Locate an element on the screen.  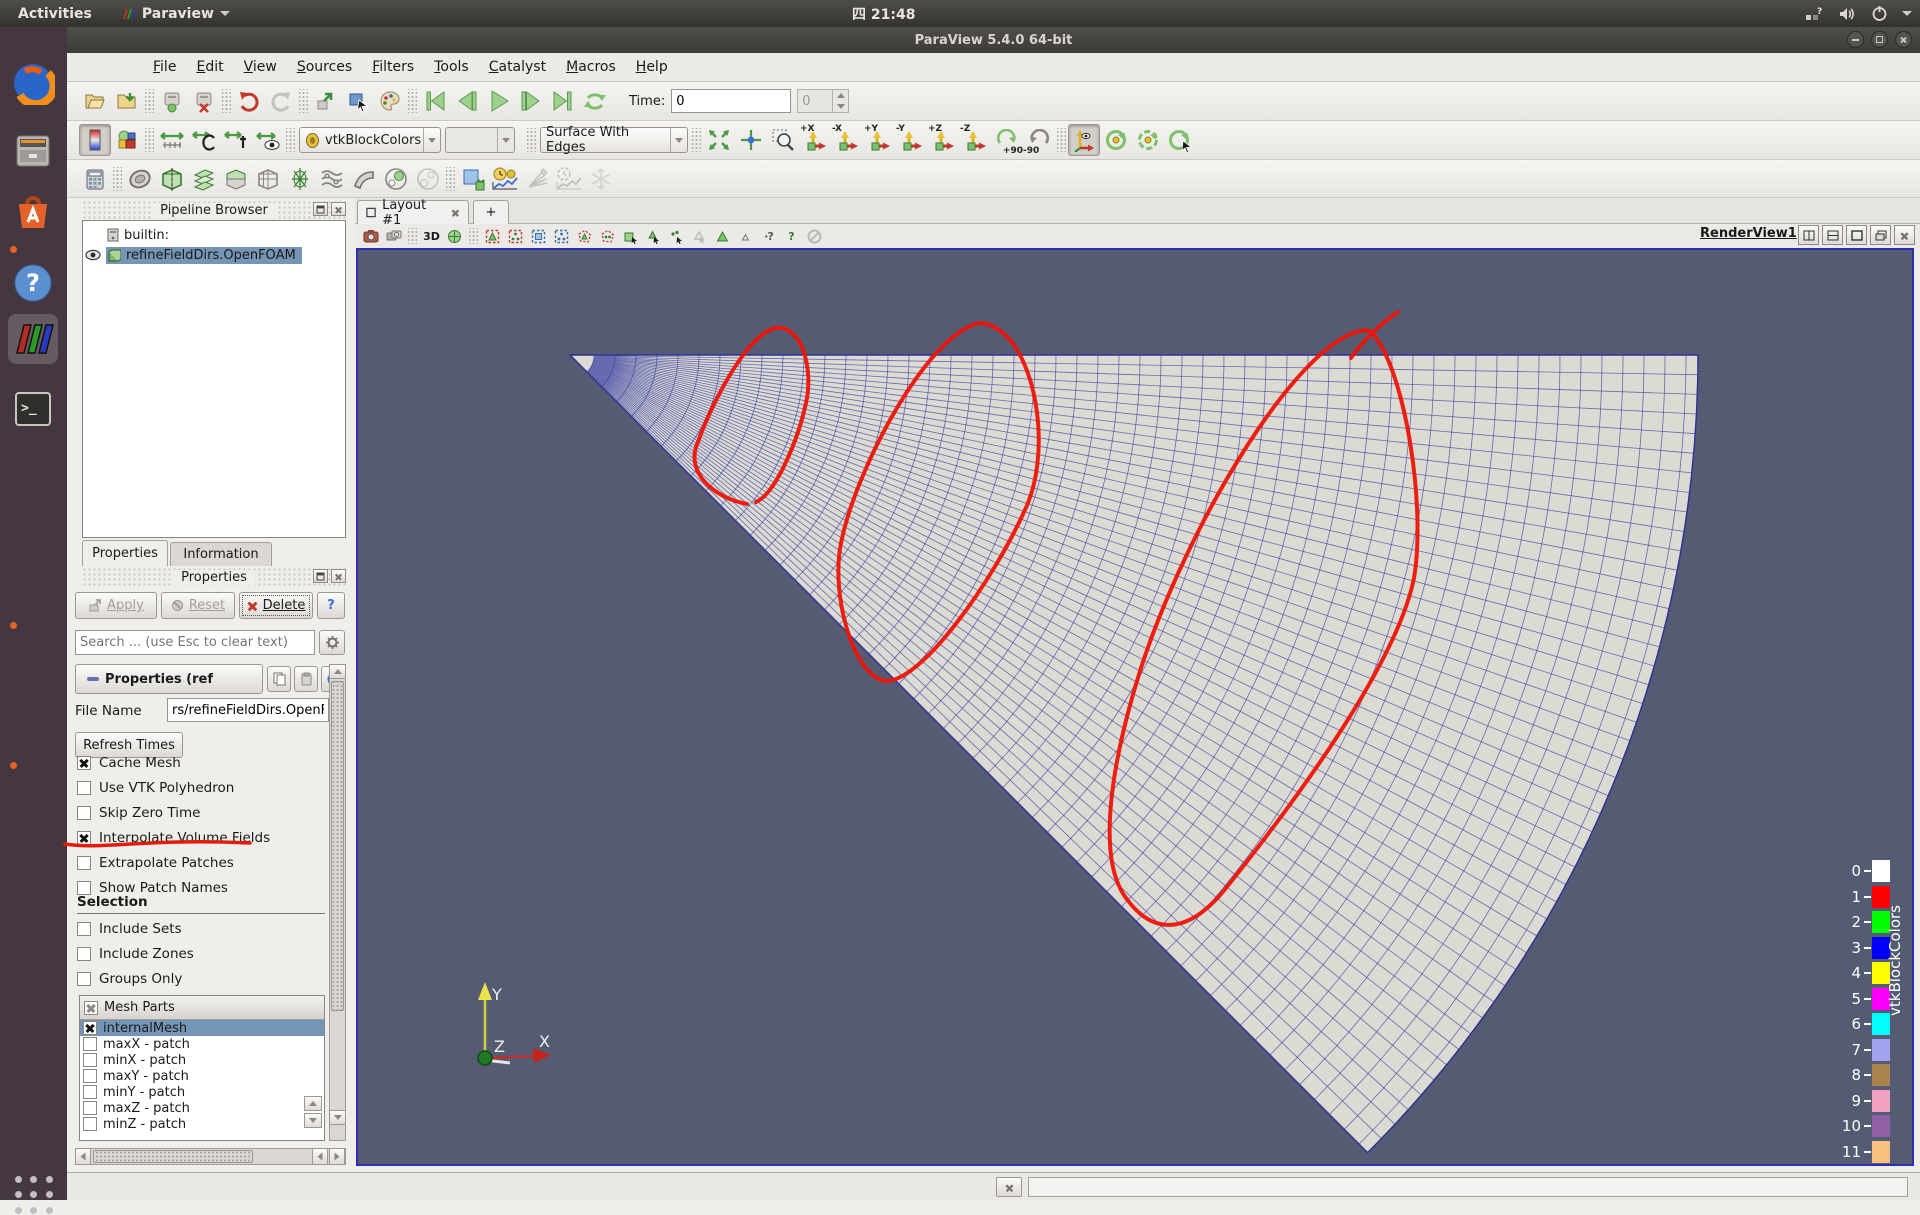
capture-link-button is located at coordinates (393, 236).